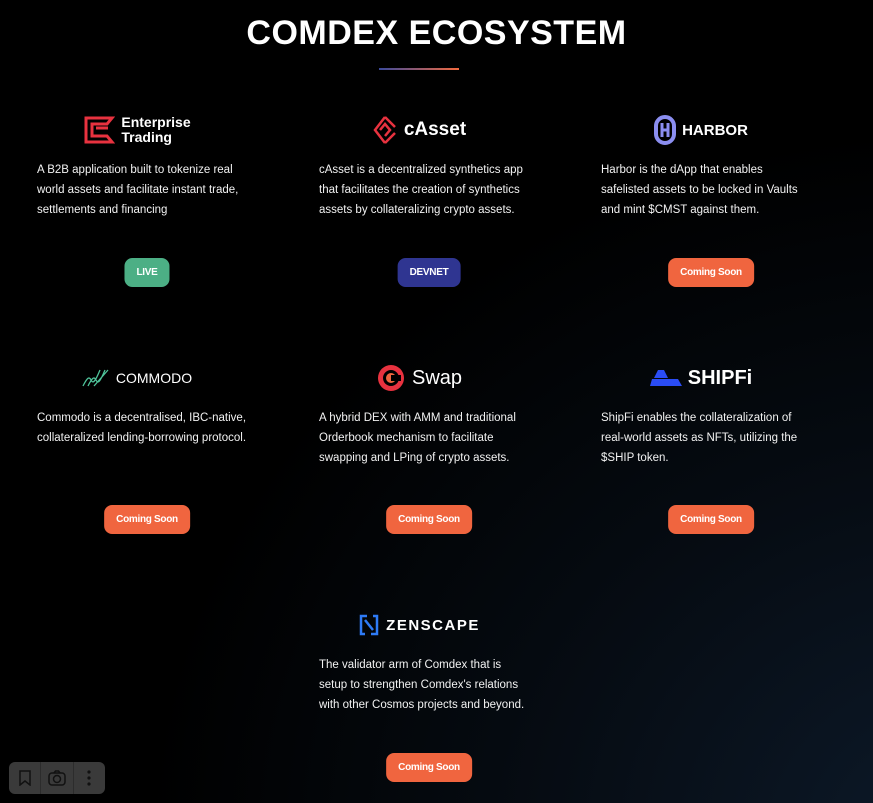 The width and height of the screenshot is (873, 803). I want to click on casset-logo: cAsset, so click(419, 130).